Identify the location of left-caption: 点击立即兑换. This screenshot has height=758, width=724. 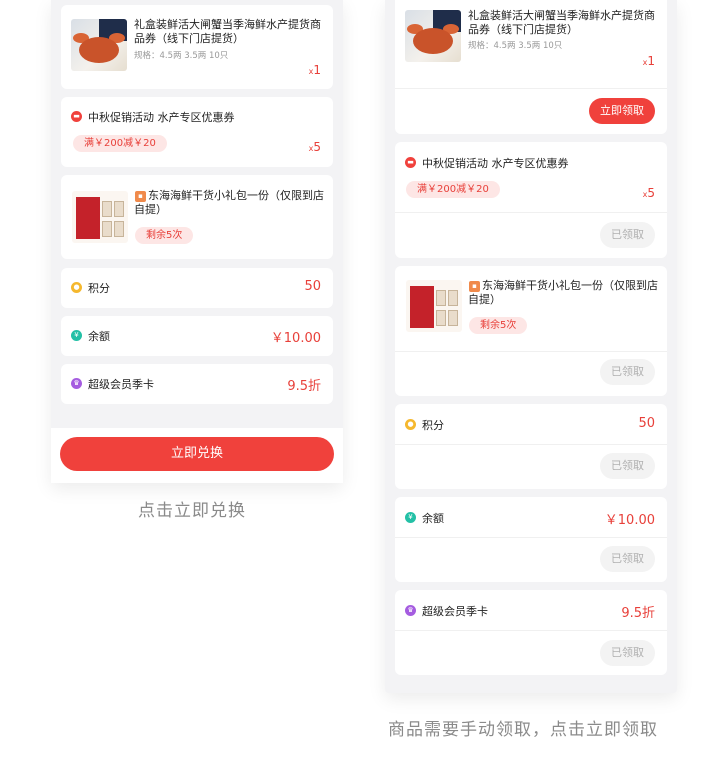
(192, 511).